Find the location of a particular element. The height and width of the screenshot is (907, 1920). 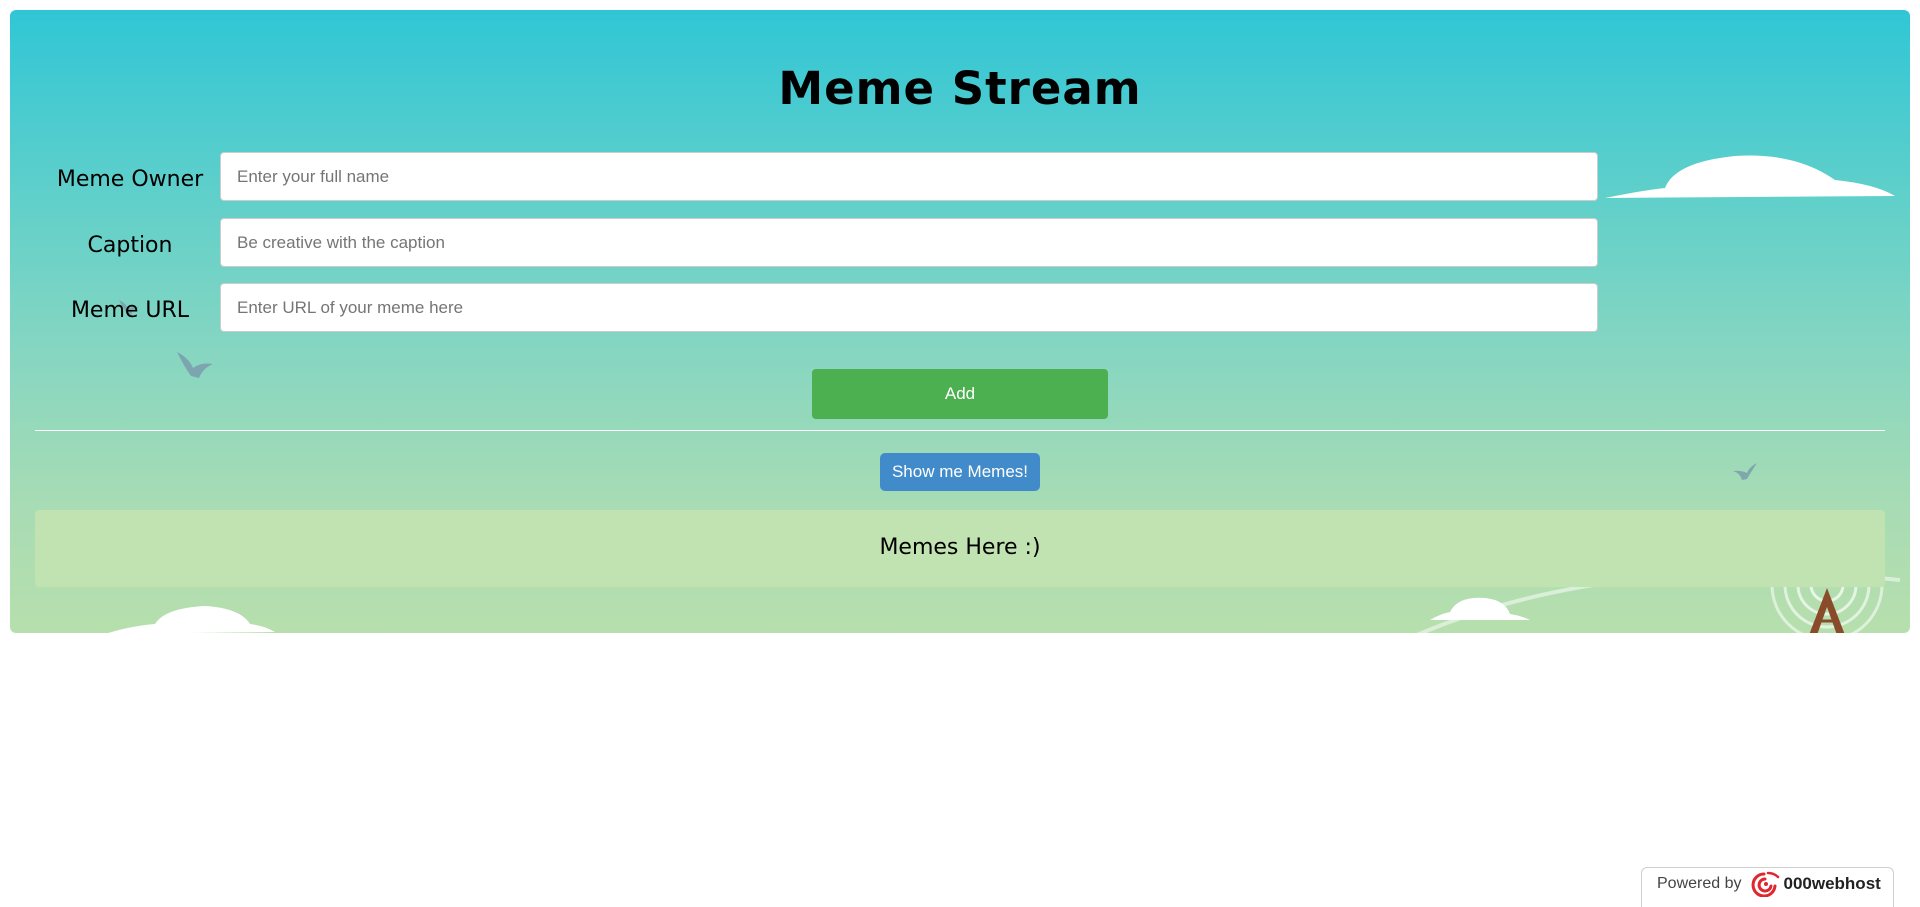

memes-container: Memes Here :) is located at coordinates (960, 548).